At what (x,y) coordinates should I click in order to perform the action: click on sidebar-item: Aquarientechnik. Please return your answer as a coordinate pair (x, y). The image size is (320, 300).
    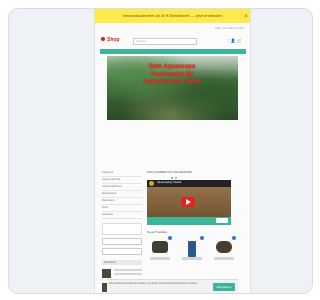
    Looking at the image, I should click on (122, 180).